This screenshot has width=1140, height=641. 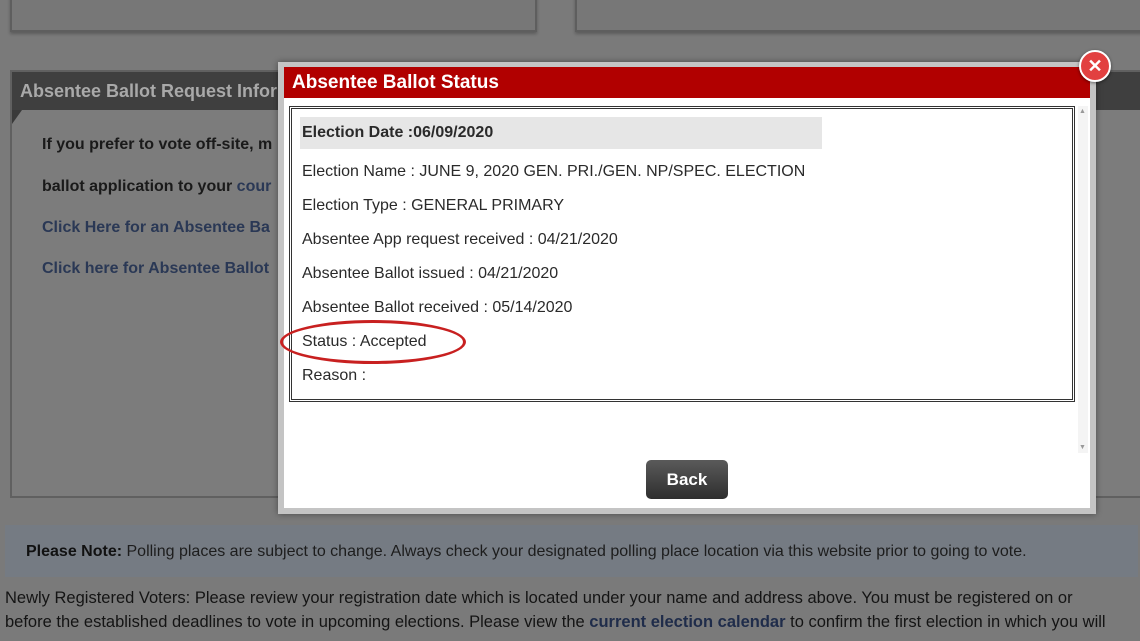 What do you see at coordinates (156, 228) in the screenshot?
I see `absentee-application-link: Click Here for an Absentee Ba` at bounding box center [156, 228].